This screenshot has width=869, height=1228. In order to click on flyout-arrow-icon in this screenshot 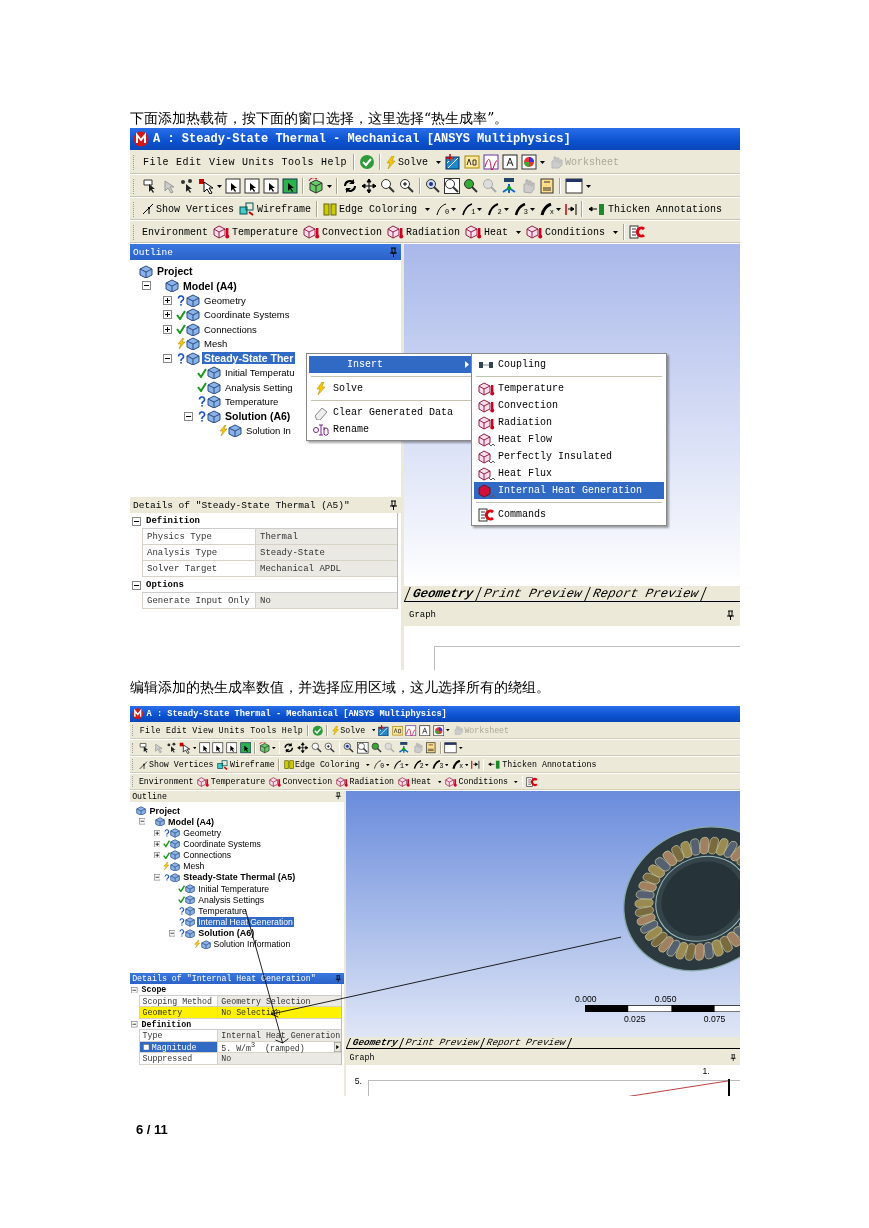, I will do `click(337, 1047)`.